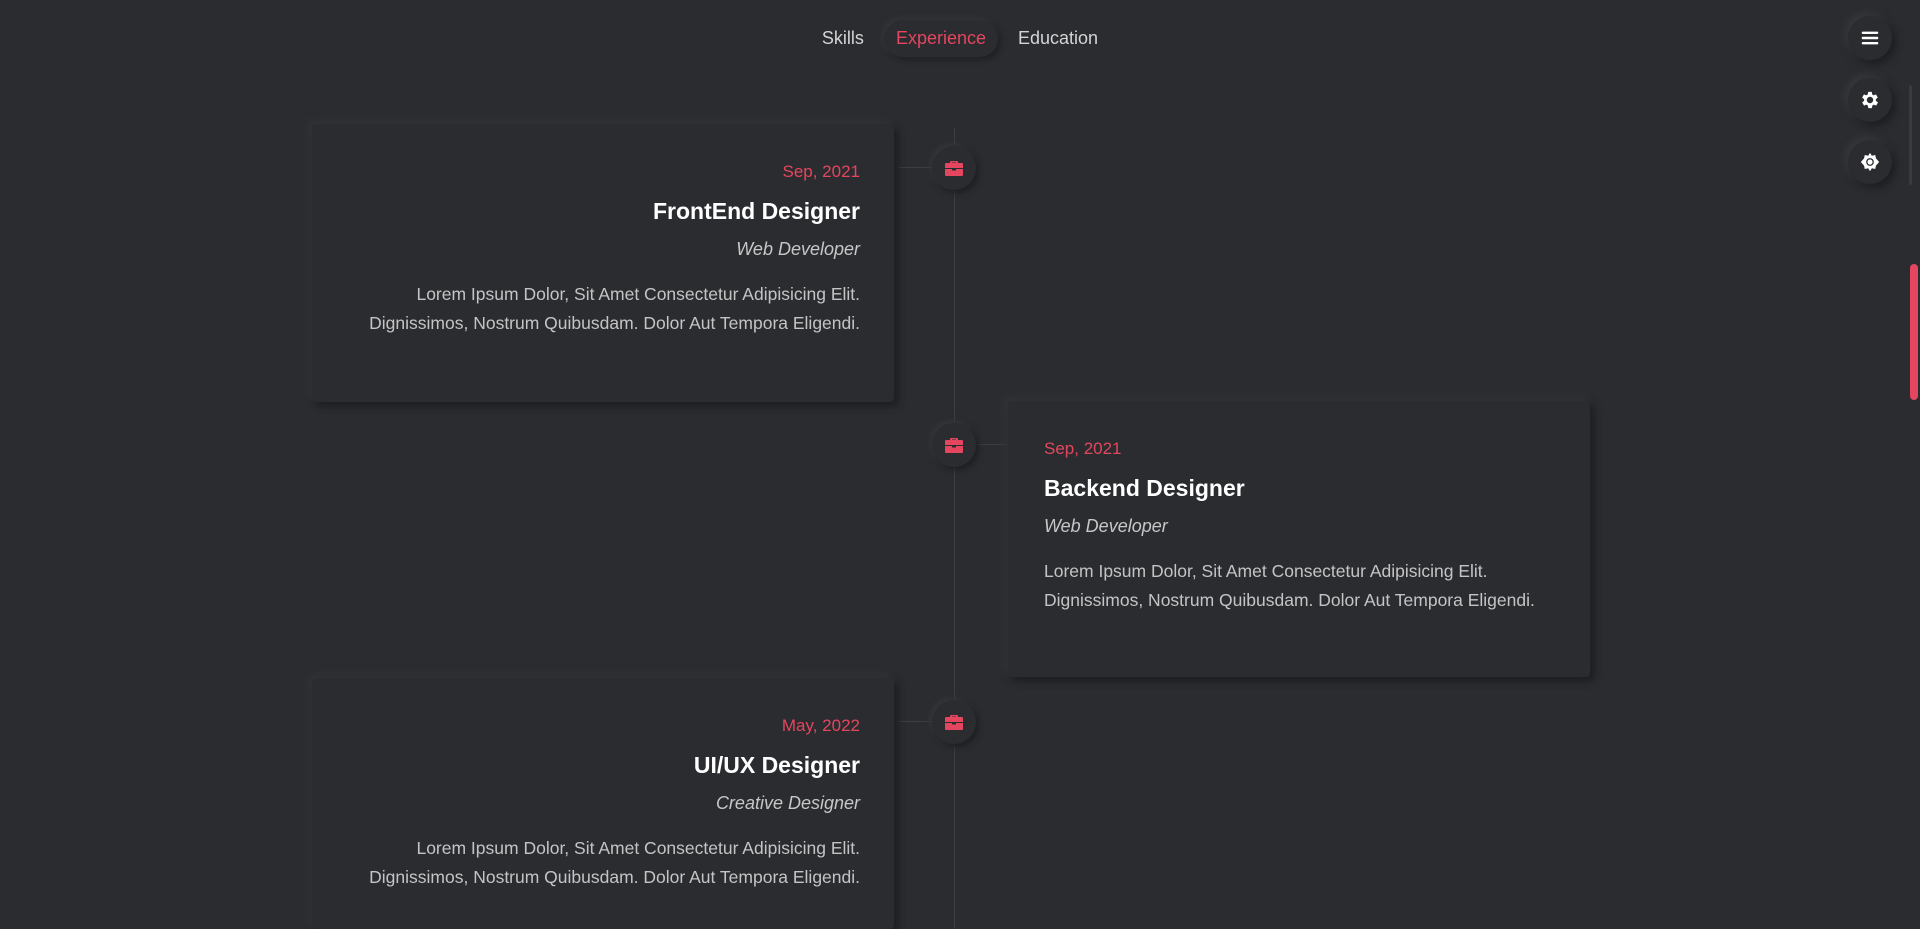 The width and height of the screenshot is (1920, 929). I want to click on menu-button, so click(1870, 38).